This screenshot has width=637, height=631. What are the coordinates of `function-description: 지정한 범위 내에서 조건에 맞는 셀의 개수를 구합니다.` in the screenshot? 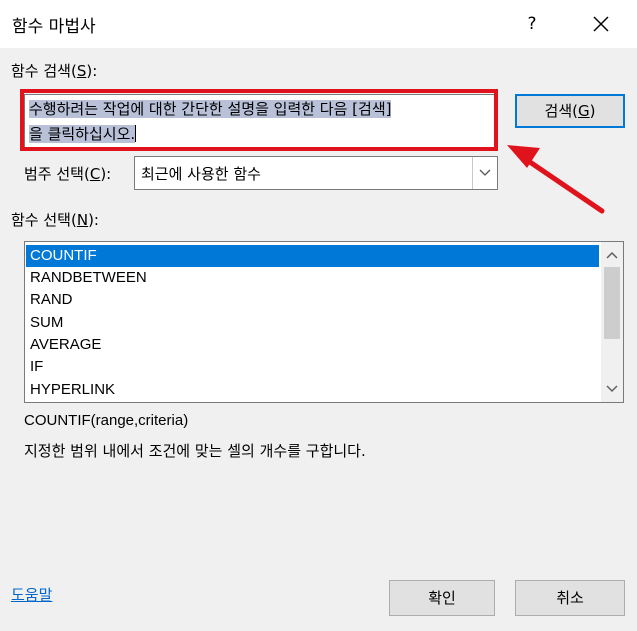 It's located at (195, 451).